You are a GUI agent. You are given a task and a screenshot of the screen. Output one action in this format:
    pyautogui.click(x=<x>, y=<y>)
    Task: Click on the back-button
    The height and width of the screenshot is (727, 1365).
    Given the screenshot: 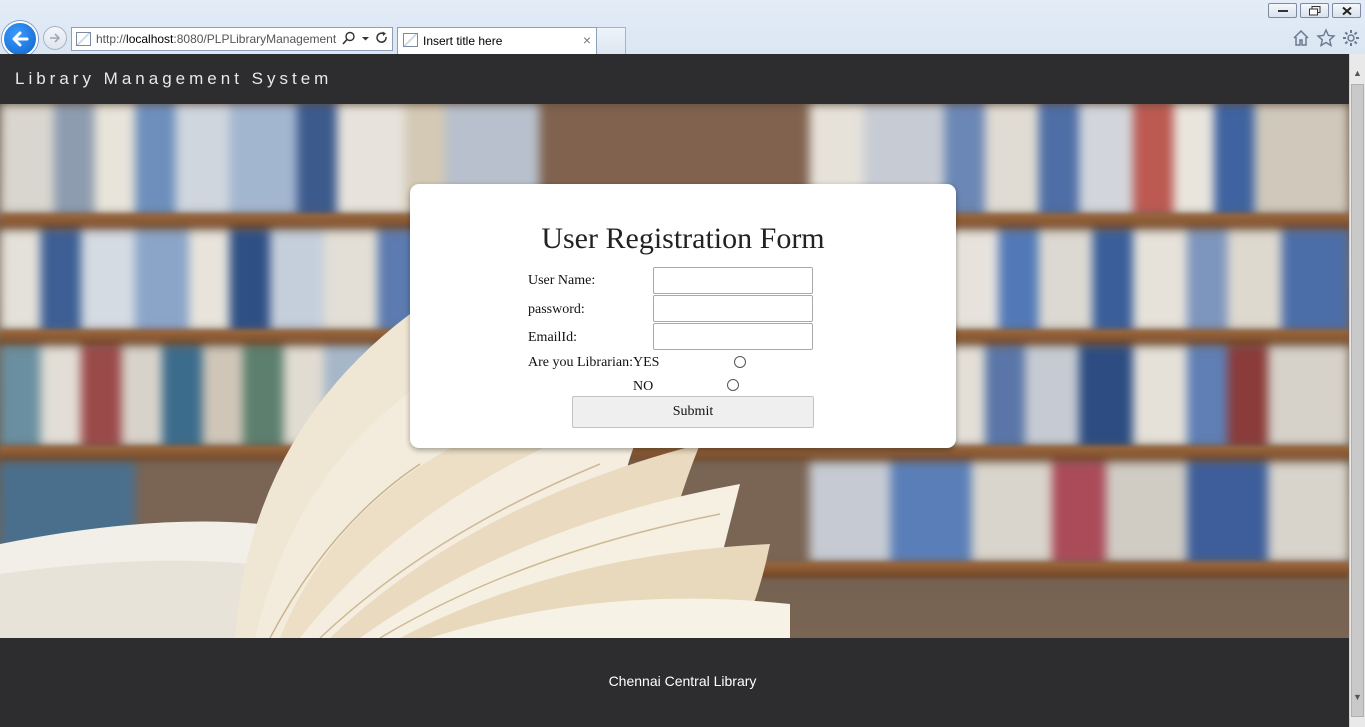 What is the action you would take?
    pyautogui.click(x=20, y=39)
    